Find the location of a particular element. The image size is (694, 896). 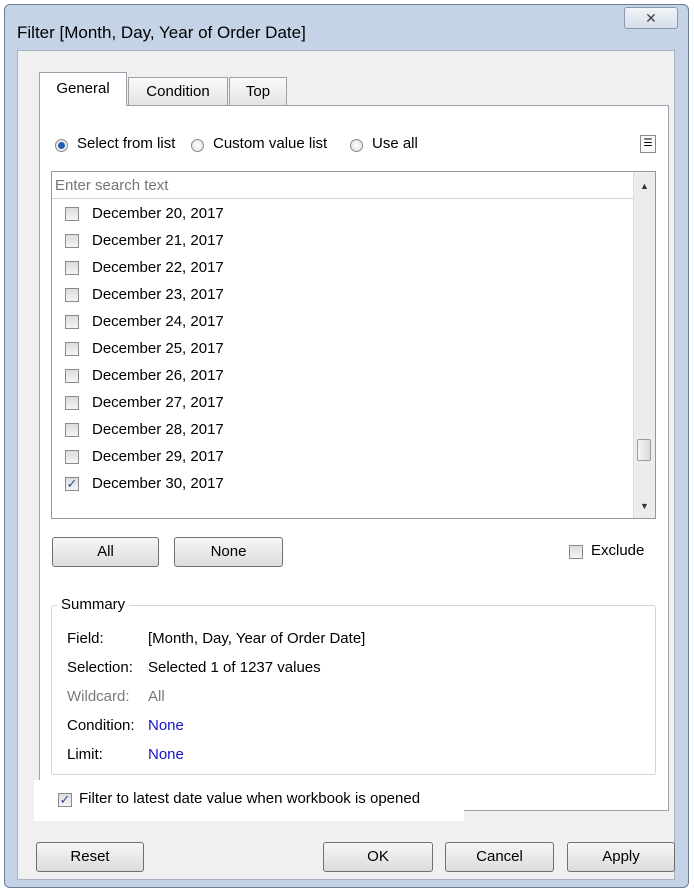

exclude-checkbox is located at coordinates (576, 552).